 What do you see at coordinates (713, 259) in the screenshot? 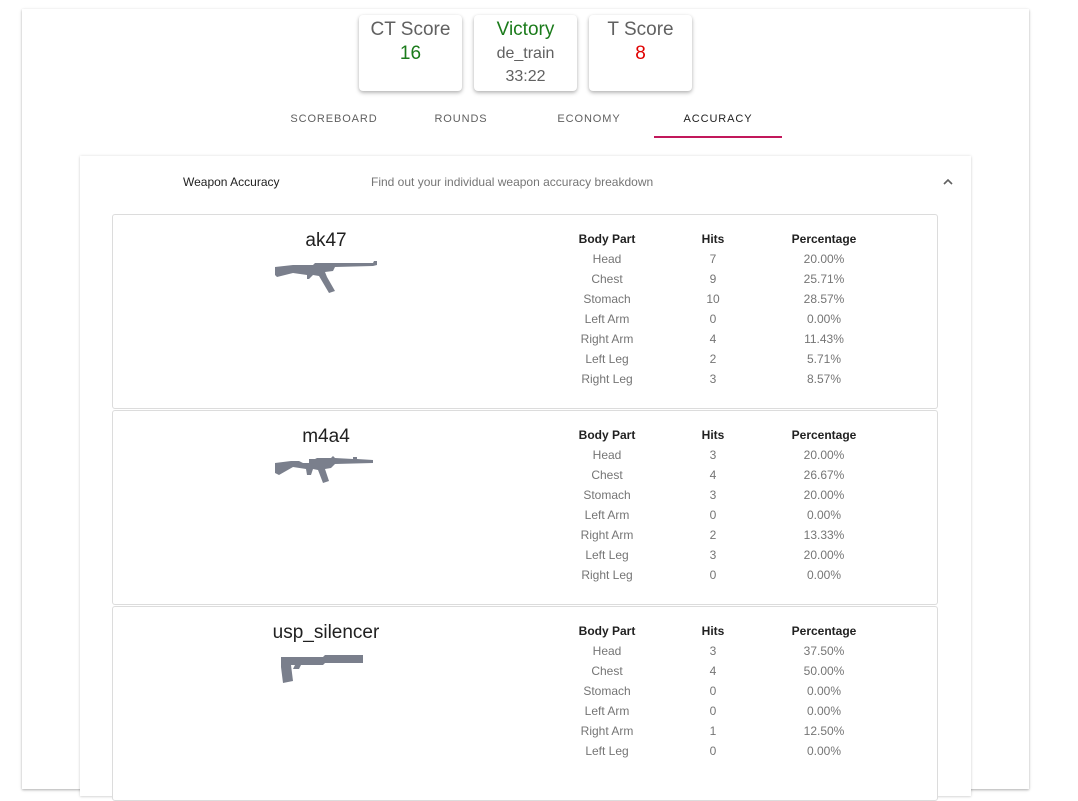
I see `hits-cell: 7` at bounding box center [713, 259].